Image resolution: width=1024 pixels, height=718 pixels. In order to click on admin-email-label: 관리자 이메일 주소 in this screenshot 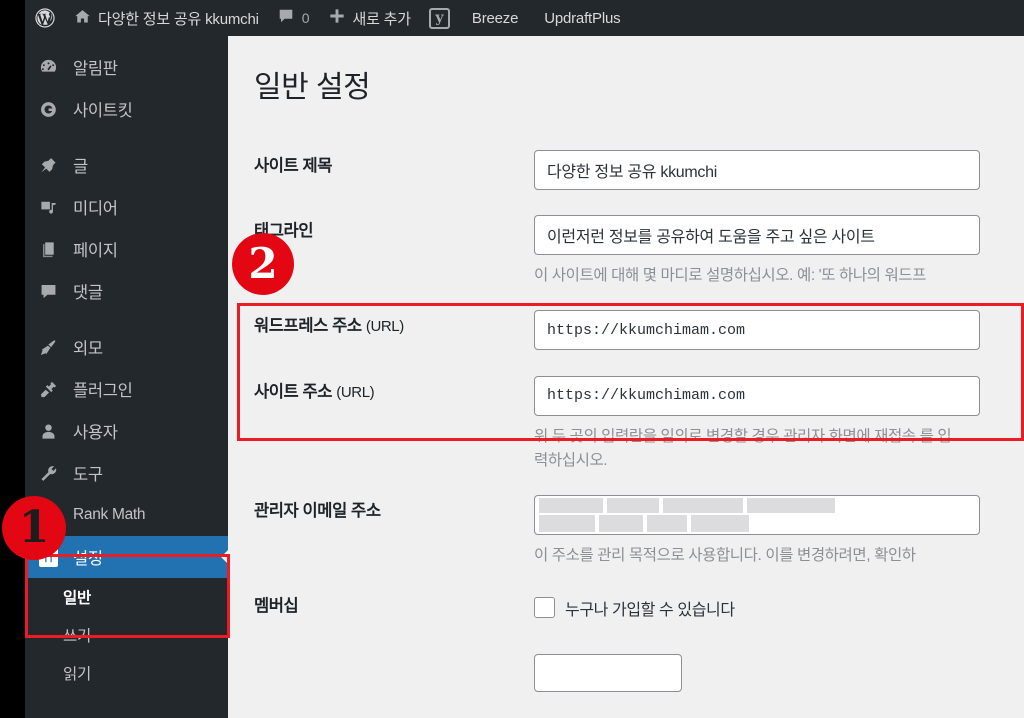, I will do `click(317, 510)`.